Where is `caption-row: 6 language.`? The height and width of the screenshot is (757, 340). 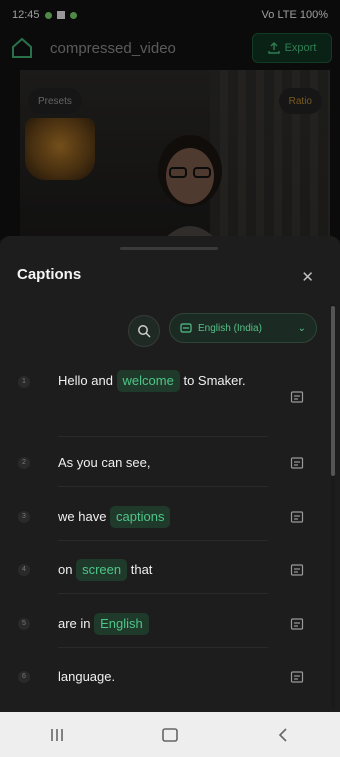 caption-row: 6 language. is located at coordinates (160, 677).